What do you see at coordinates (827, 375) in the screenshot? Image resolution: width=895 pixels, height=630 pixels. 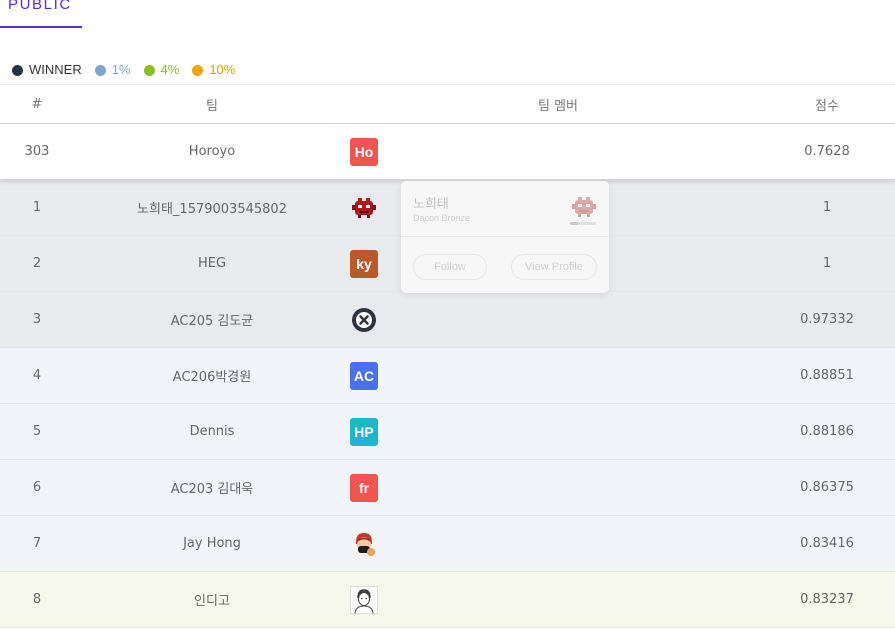 I see `row-score: 0.88851` at bounding box center [827, 375].